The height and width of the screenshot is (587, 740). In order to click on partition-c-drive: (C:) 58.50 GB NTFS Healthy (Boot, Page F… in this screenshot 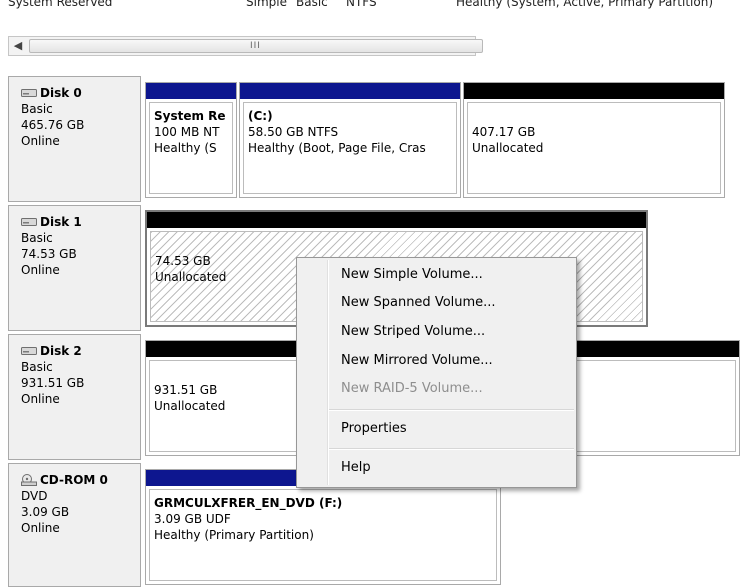, I will do `click(350, 140)`.